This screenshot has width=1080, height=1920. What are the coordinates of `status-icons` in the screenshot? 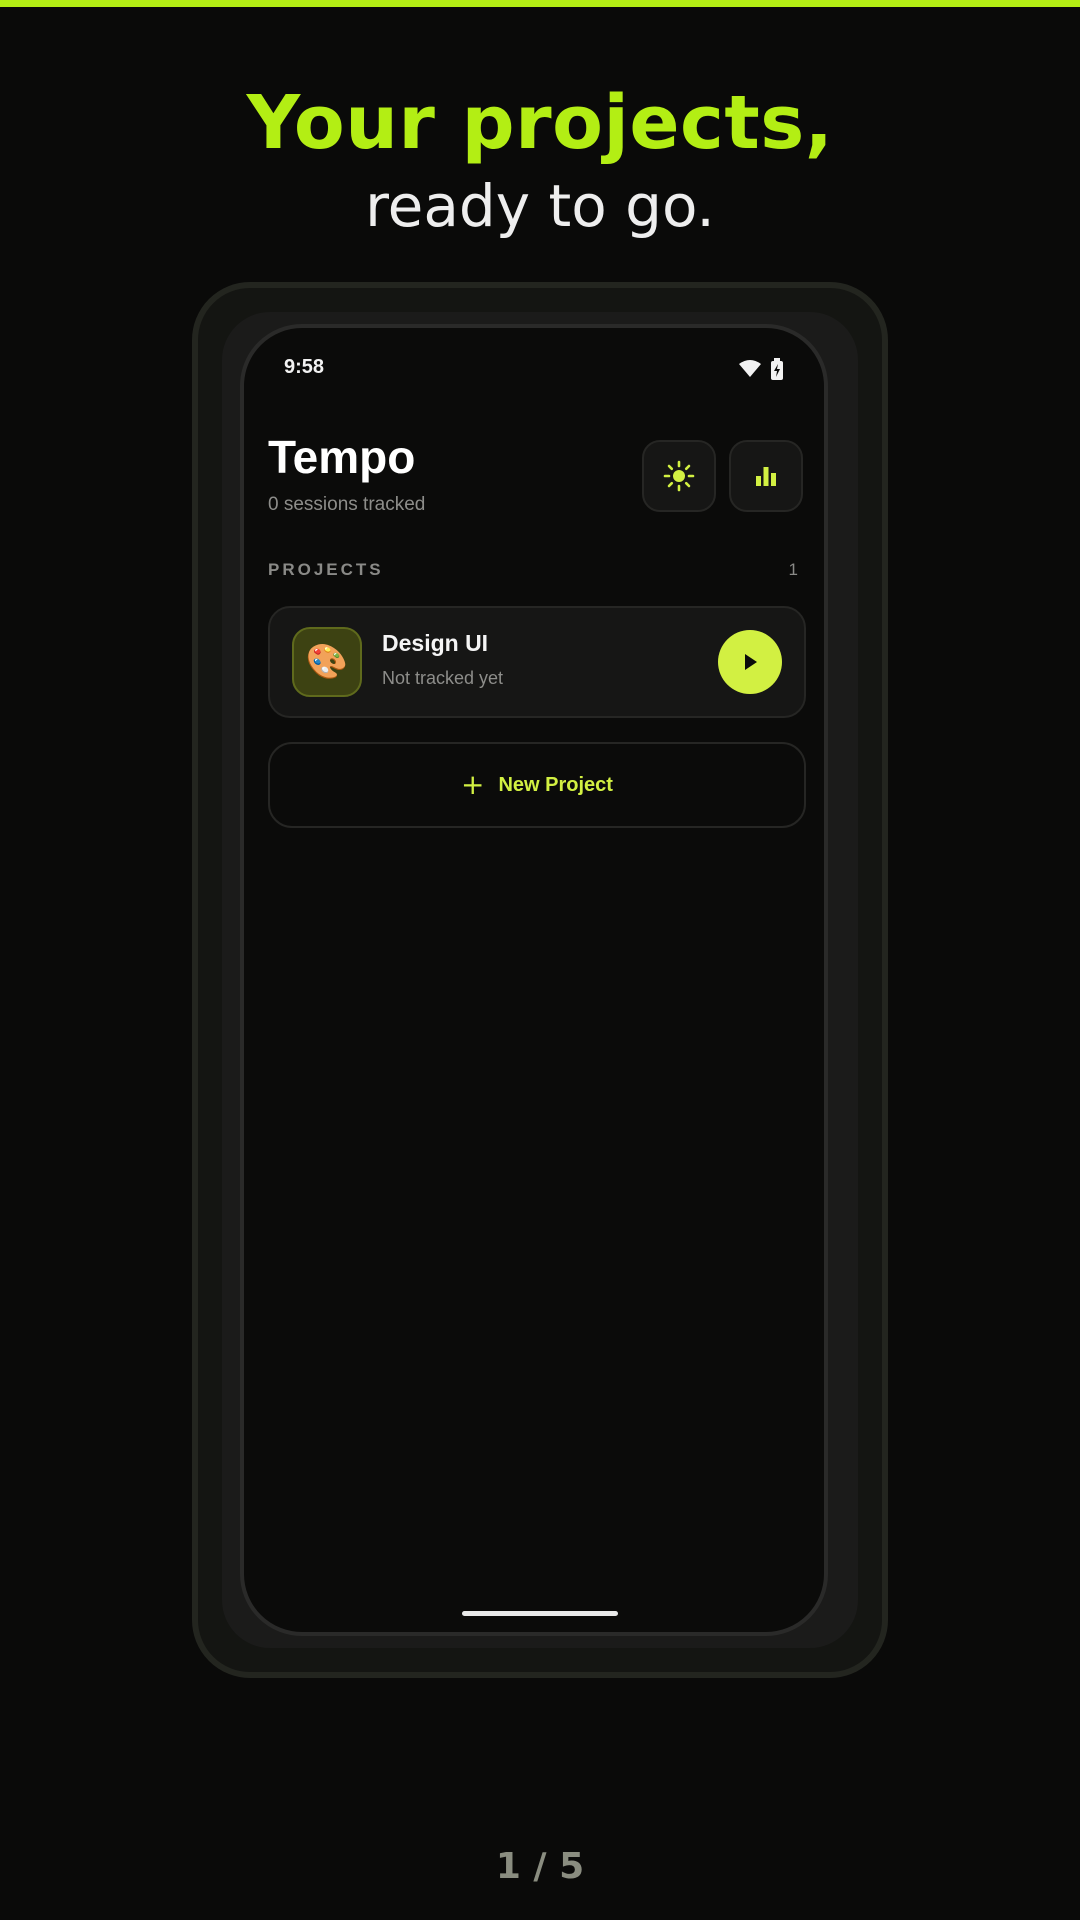 It's located at (761, 369).